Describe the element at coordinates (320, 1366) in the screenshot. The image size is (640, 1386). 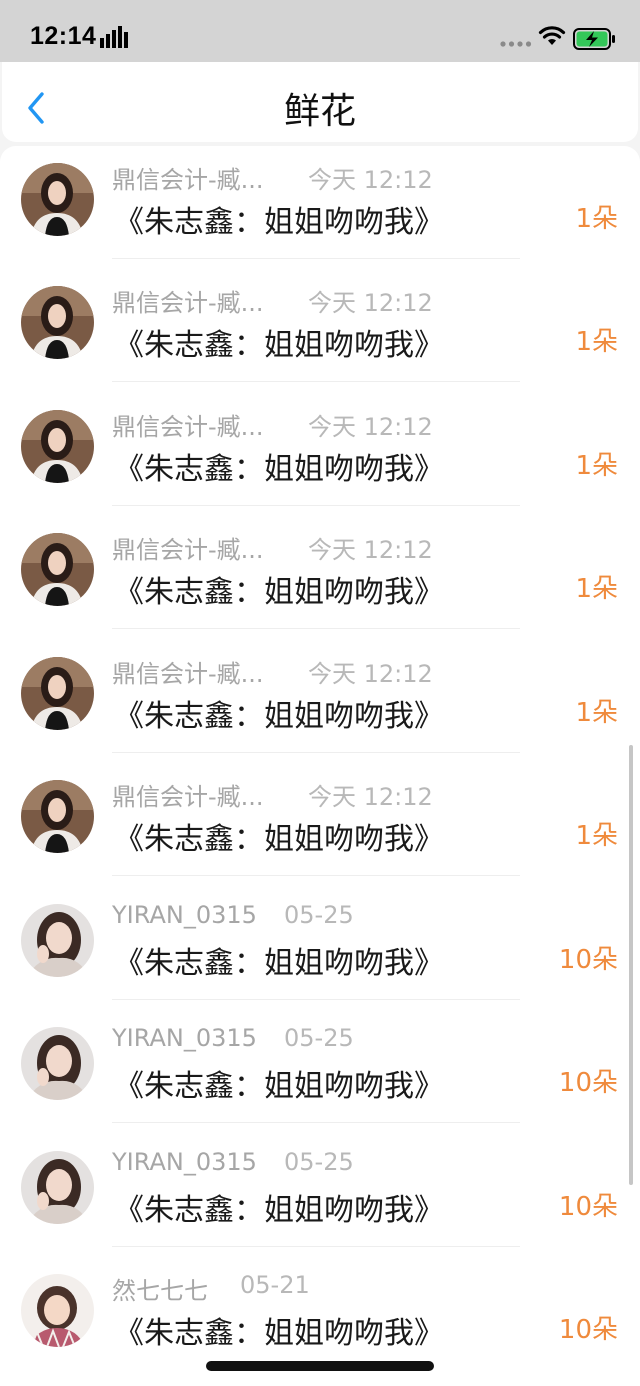
I see `home-indicator` at that location.